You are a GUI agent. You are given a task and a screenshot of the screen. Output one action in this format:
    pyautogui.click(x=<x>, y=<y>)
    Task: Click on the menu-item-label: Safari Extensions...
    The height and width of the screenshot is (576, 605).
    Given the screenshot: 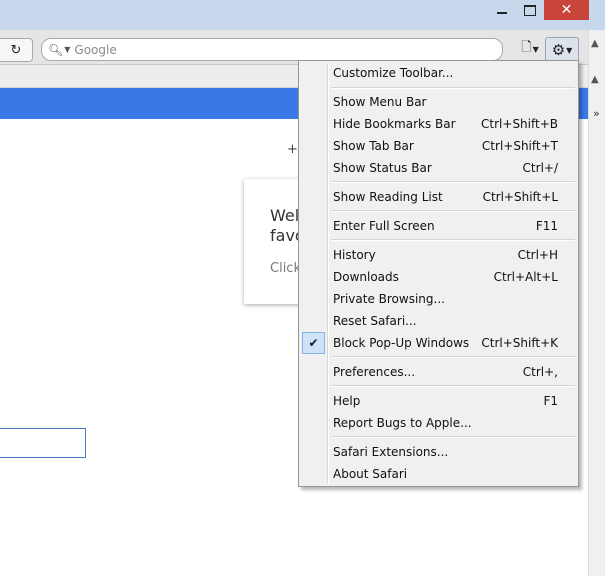 What is the action you would take?
    pyautogui.click(x=391, y=452)
    